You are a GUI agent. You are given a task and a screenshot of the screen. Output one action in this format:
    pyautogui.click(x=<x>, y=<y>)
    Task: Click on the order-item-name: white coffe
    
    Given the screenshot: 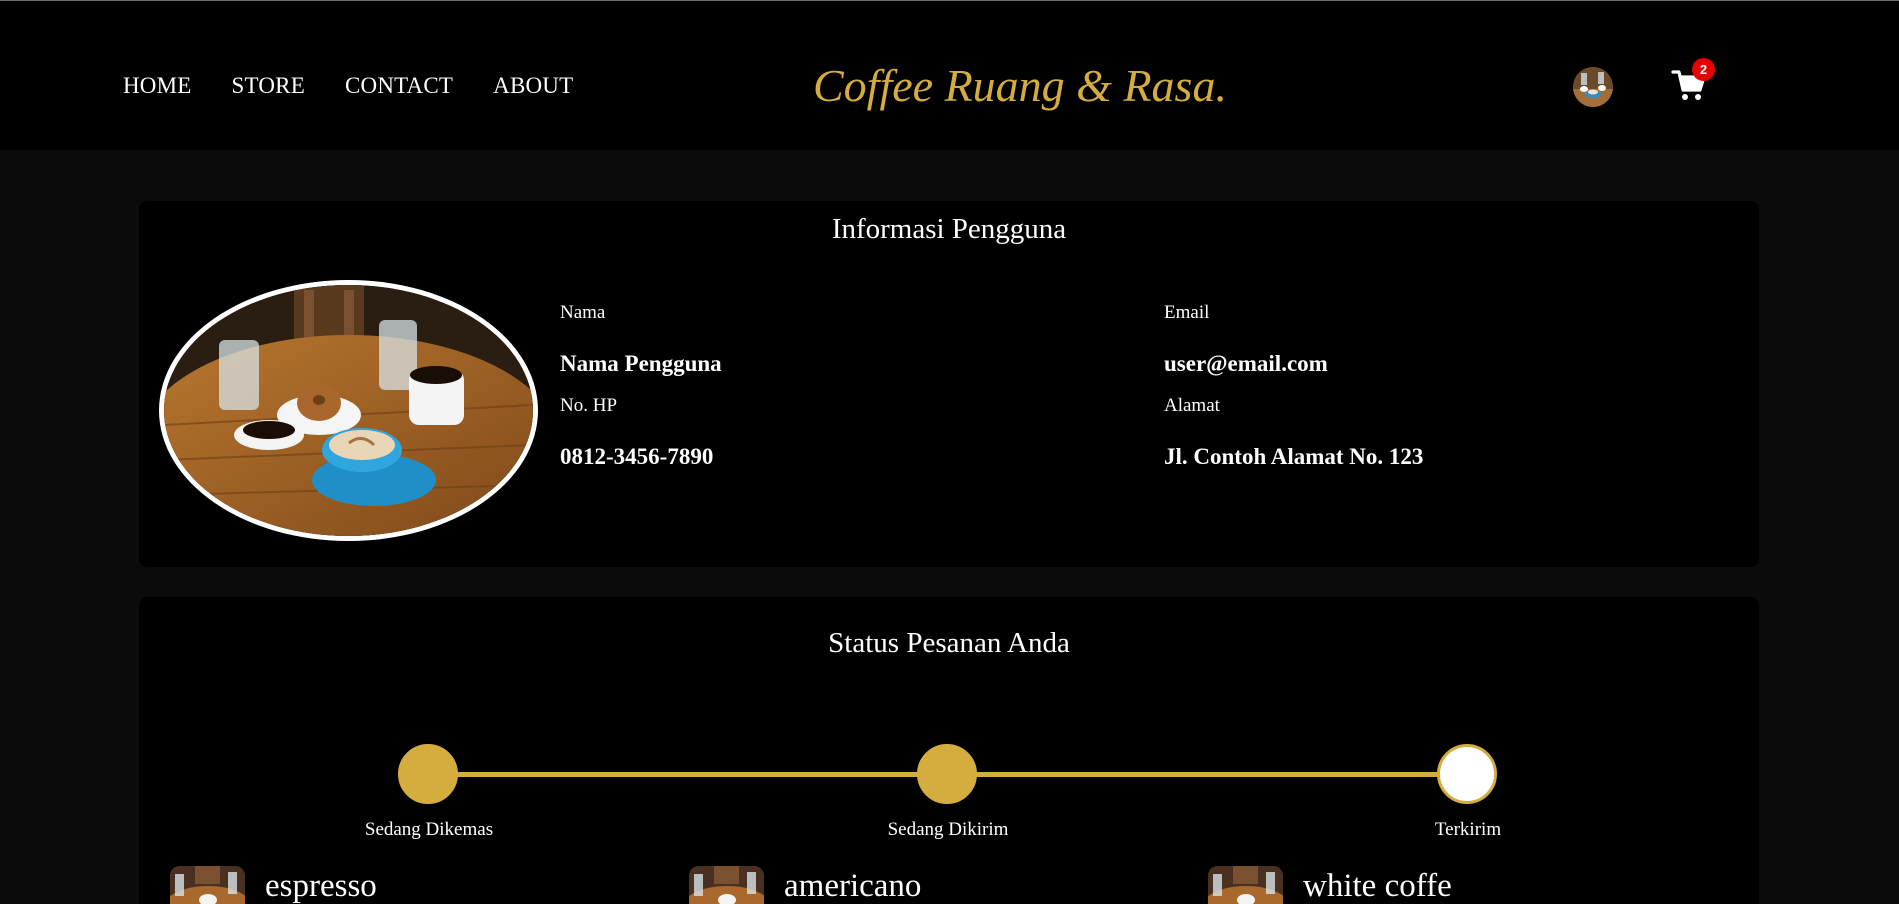 What is the action you would take?
    pyautogui.click(x=1377, y=886)
    